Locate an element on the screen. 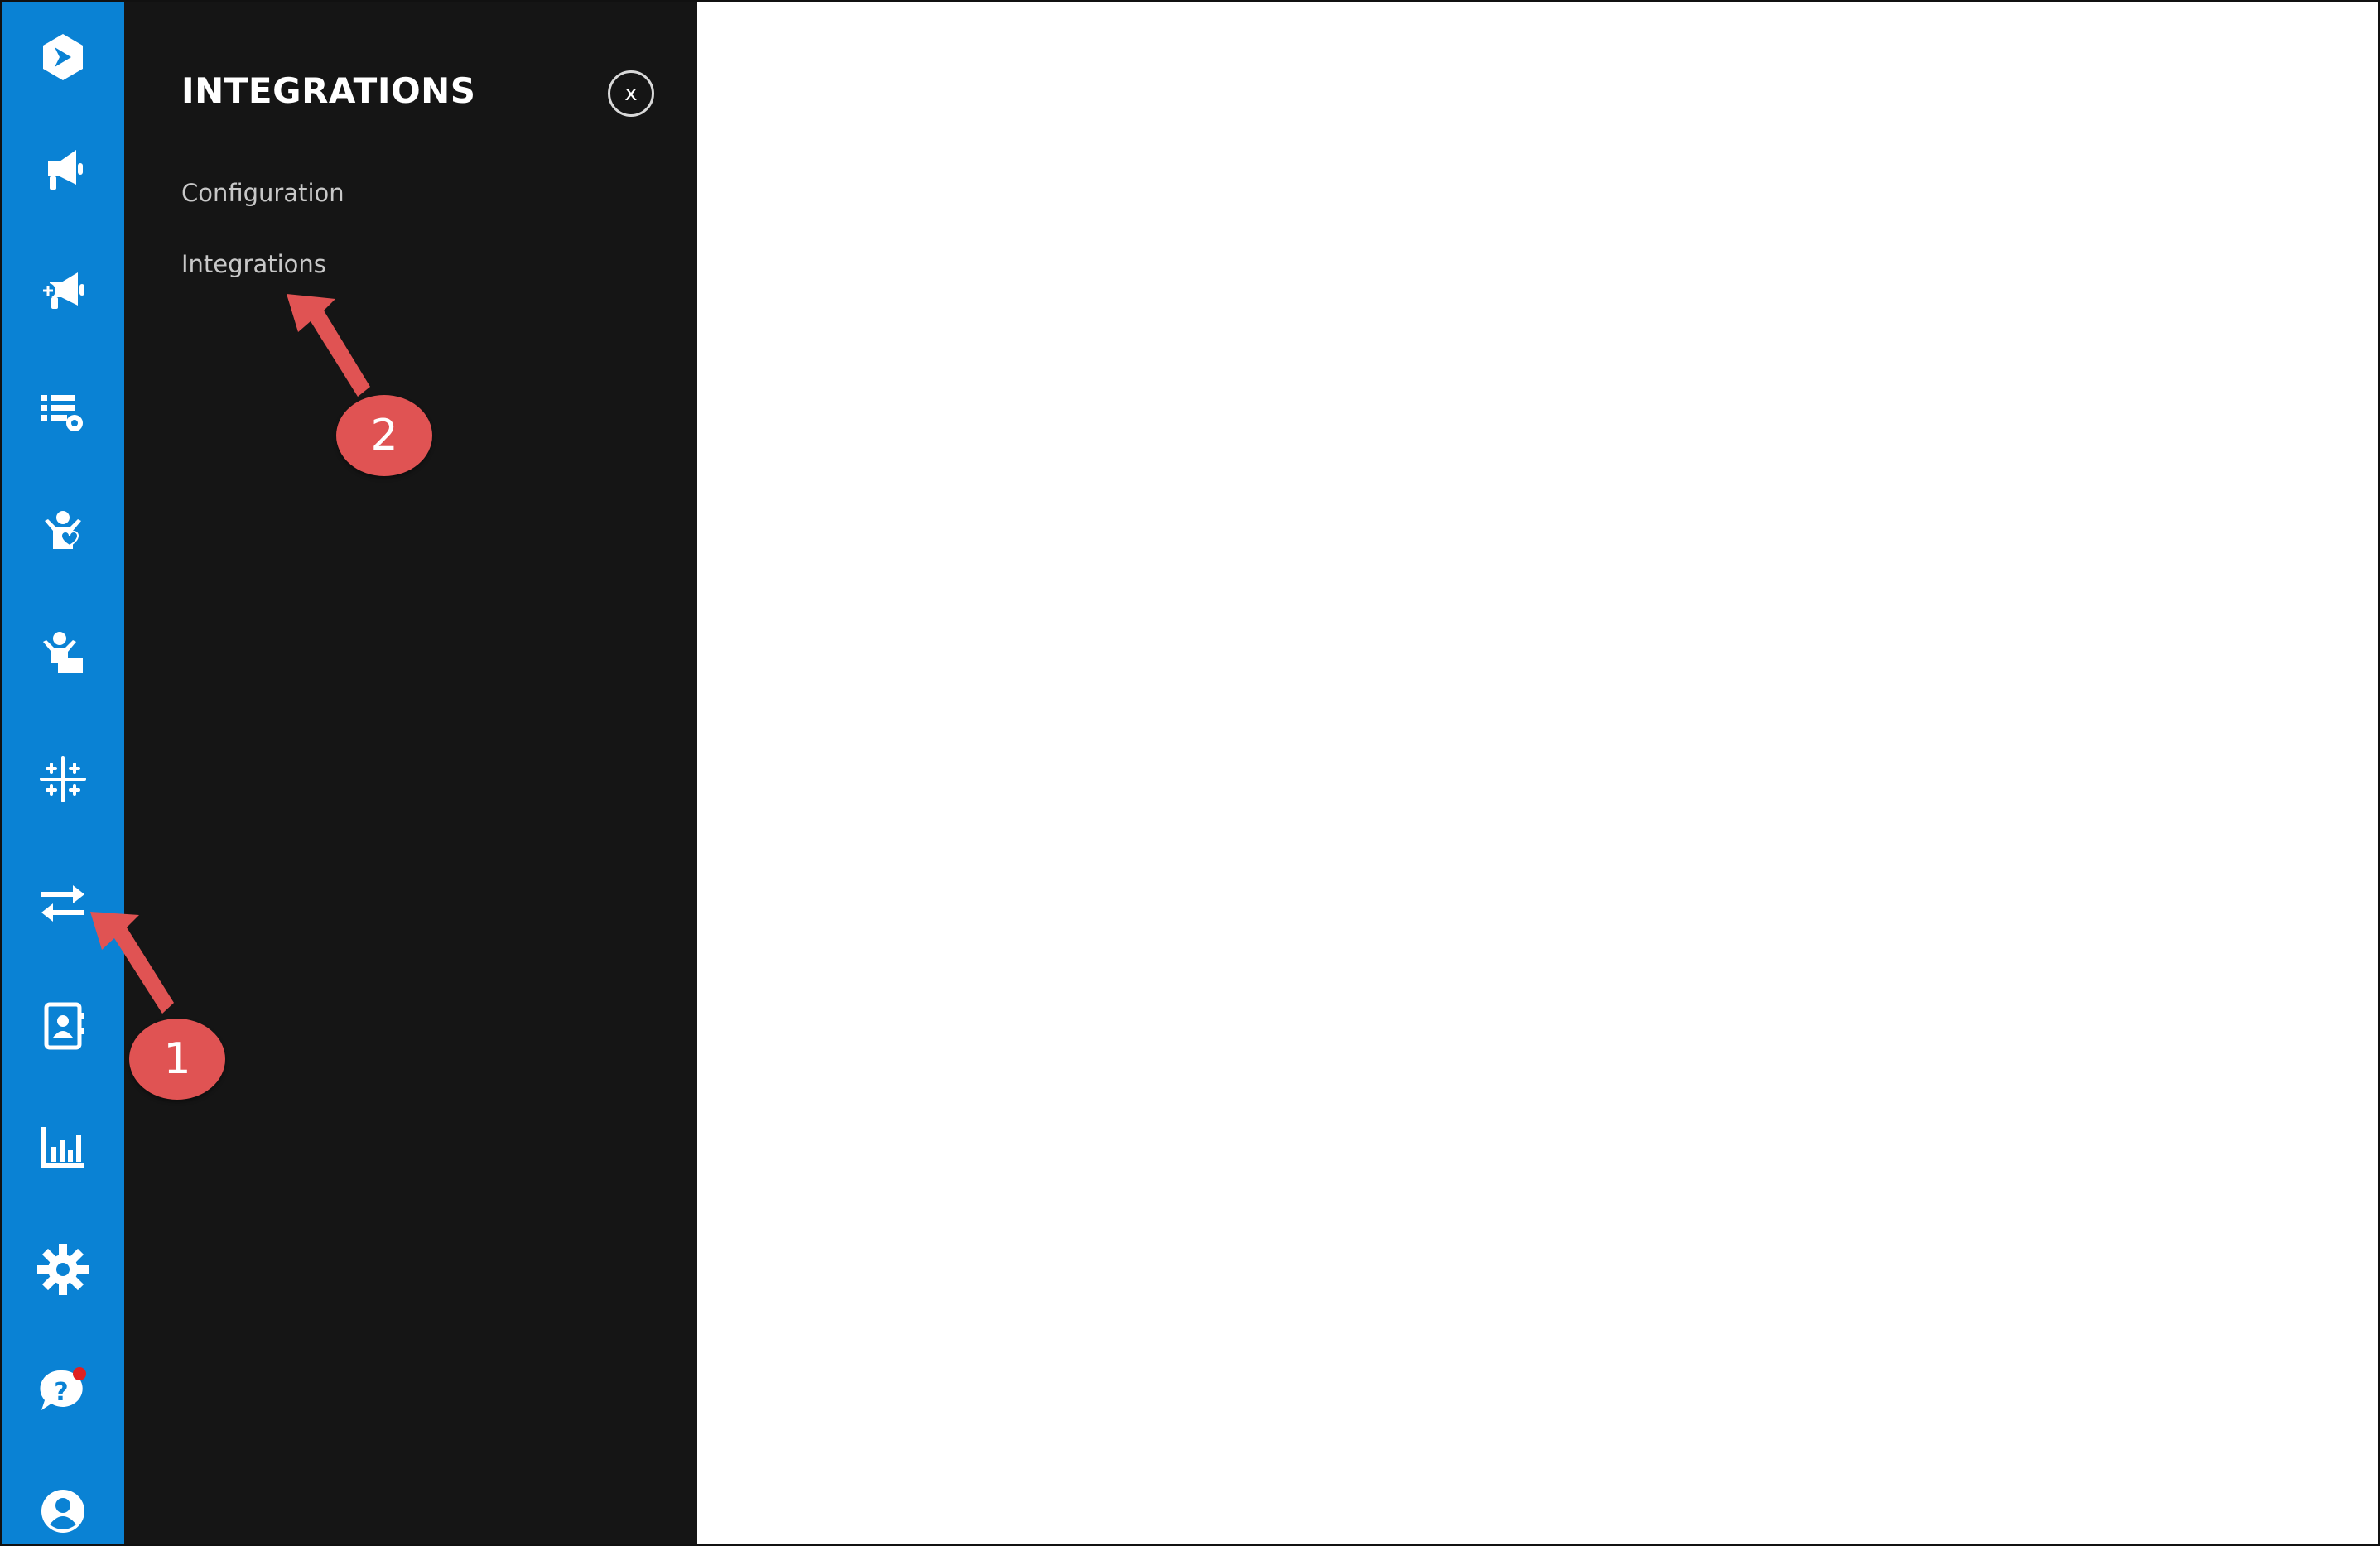 The image size is (2380, 1546). annotation-badge-1: 1 is located at coordinates (177, 1060).